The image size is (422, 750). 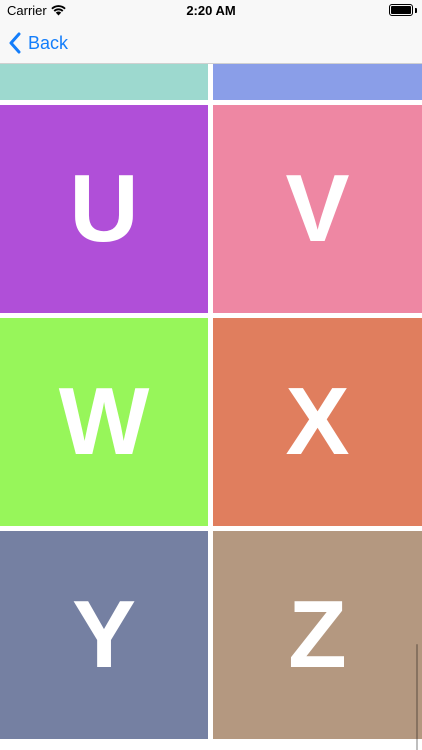 I want to click on tile-w: W, so click(x=104, y=422).